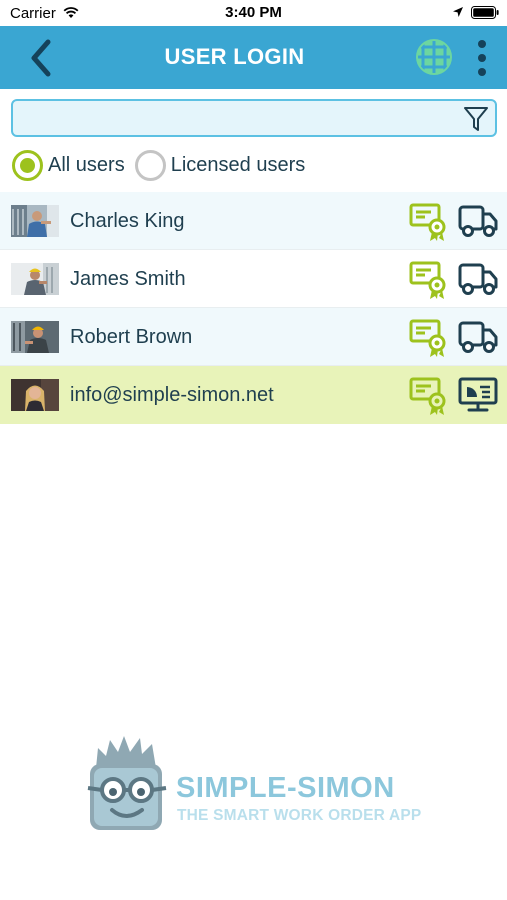 The height and width of the screenshot is (900, 507). I want to click on user-filter: All users Licensed users, so click(163, 165).